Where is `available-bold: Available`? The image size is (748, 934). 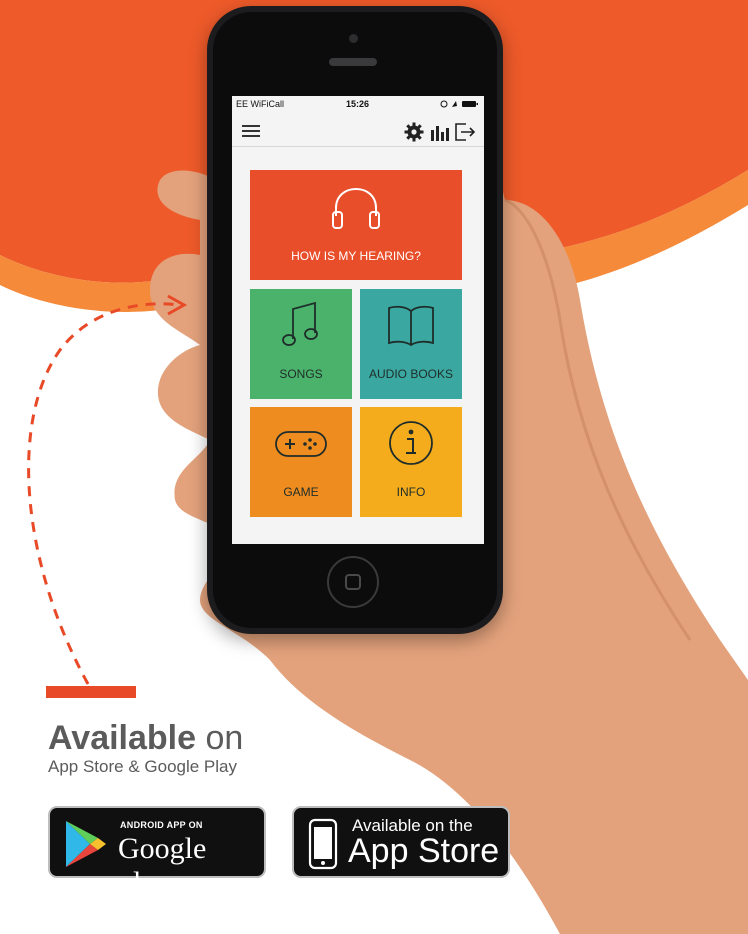
available-bold: Available is located at coordinates (122, 738).